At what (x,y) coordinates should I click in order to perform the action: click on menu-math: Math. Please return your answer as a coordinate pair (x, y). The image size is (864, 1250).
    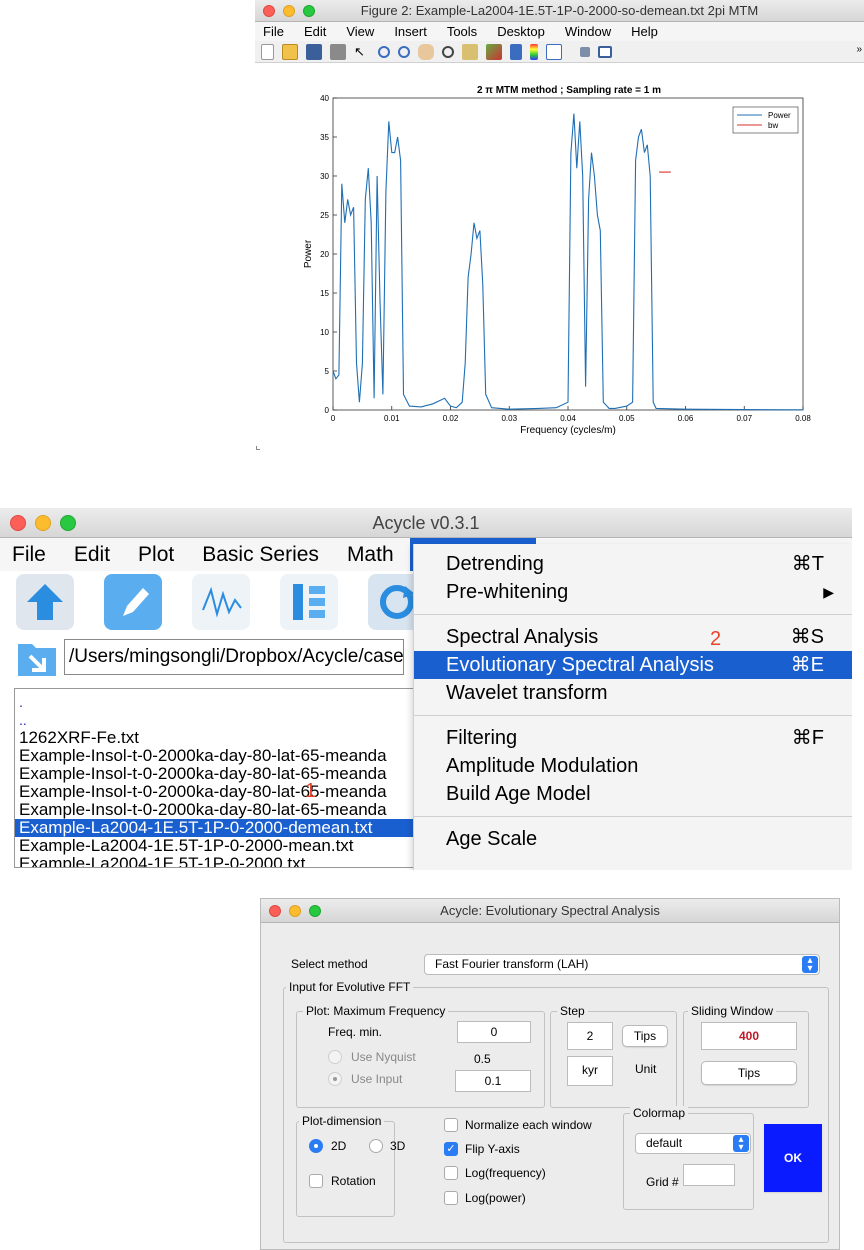
    Looking at the image, I should click on (370, 554).